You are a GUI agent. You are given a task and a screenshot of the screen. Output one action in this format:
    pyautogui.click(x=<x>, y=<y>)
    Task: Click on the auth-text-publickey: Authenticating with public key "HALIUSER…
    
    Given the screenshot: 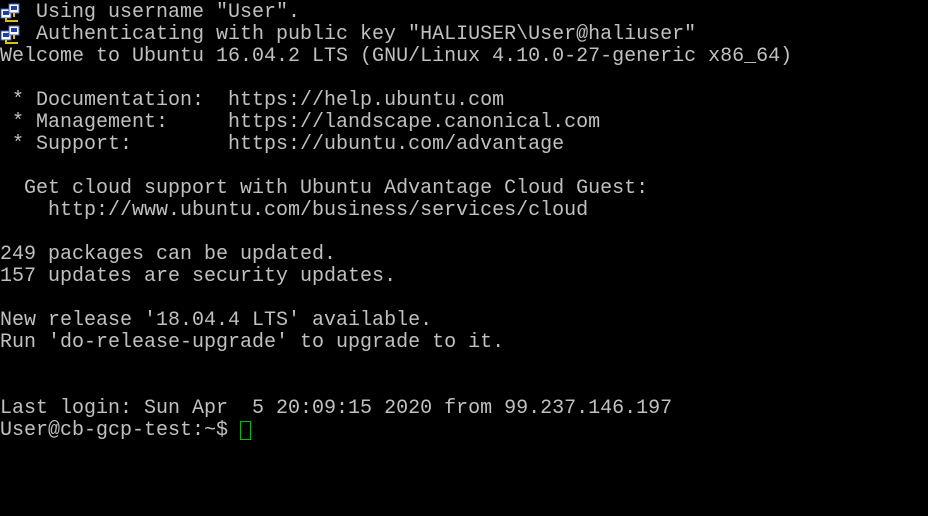 What is the action you would take?
    pyautogui.click(x=366, y=34)
    